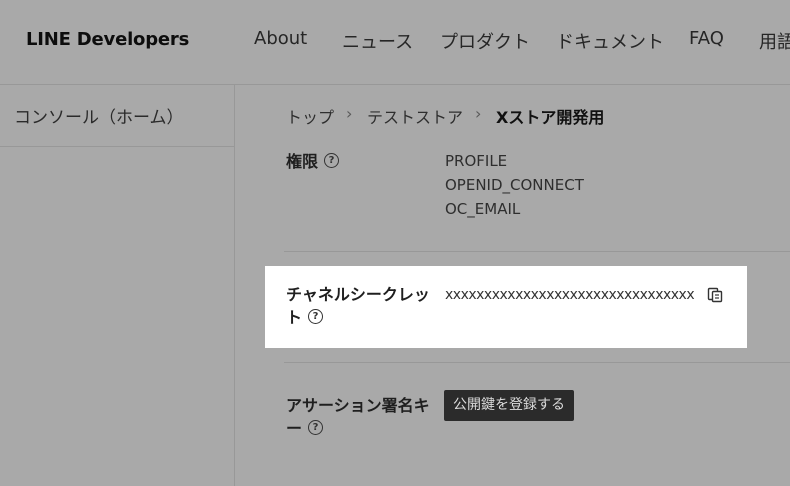 This screenshot has height=486, width=790. I want to click on nav-about: About, so click(280, 38).